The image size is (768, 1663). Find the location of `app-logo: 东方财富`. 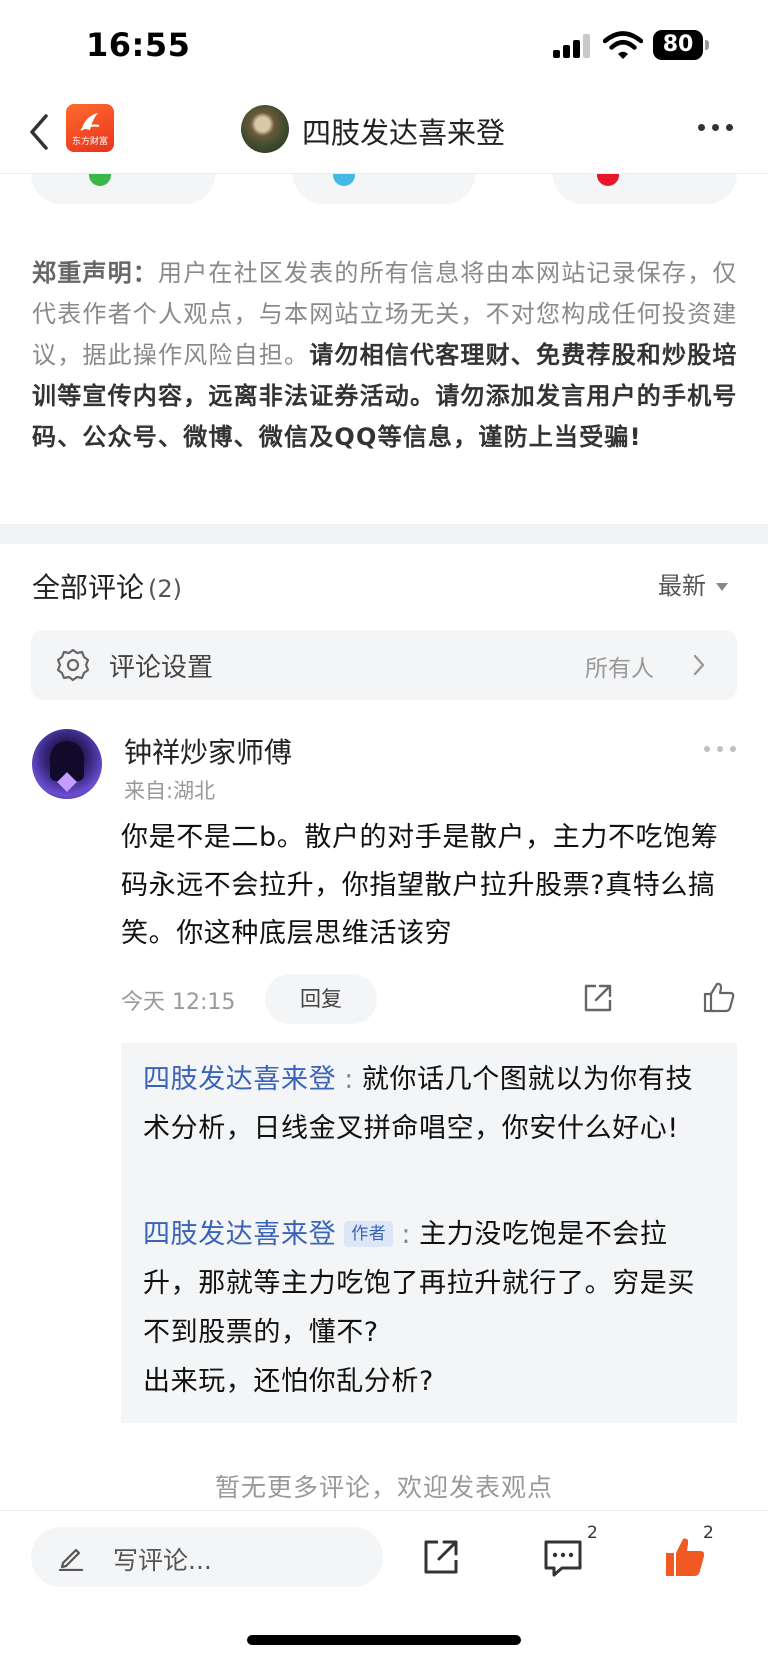

app-logo: 东方财富 is located at coordinates (90, 128).